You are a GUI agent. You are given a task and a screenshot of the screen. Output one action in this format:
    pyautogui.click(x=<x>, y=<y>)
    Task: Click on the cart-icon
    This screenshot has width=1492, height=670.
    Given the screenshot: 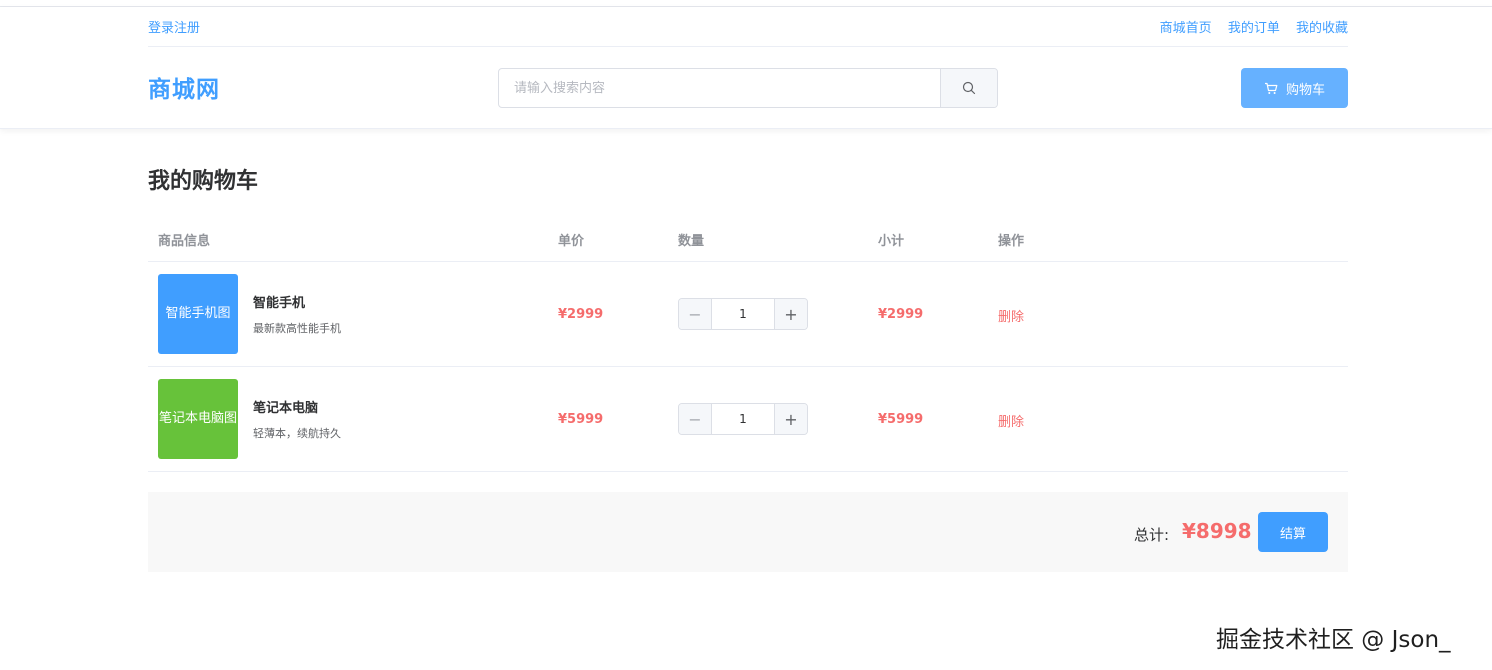 What is the action you would take?
    pyautogui.click(x=1271, y=88)
    